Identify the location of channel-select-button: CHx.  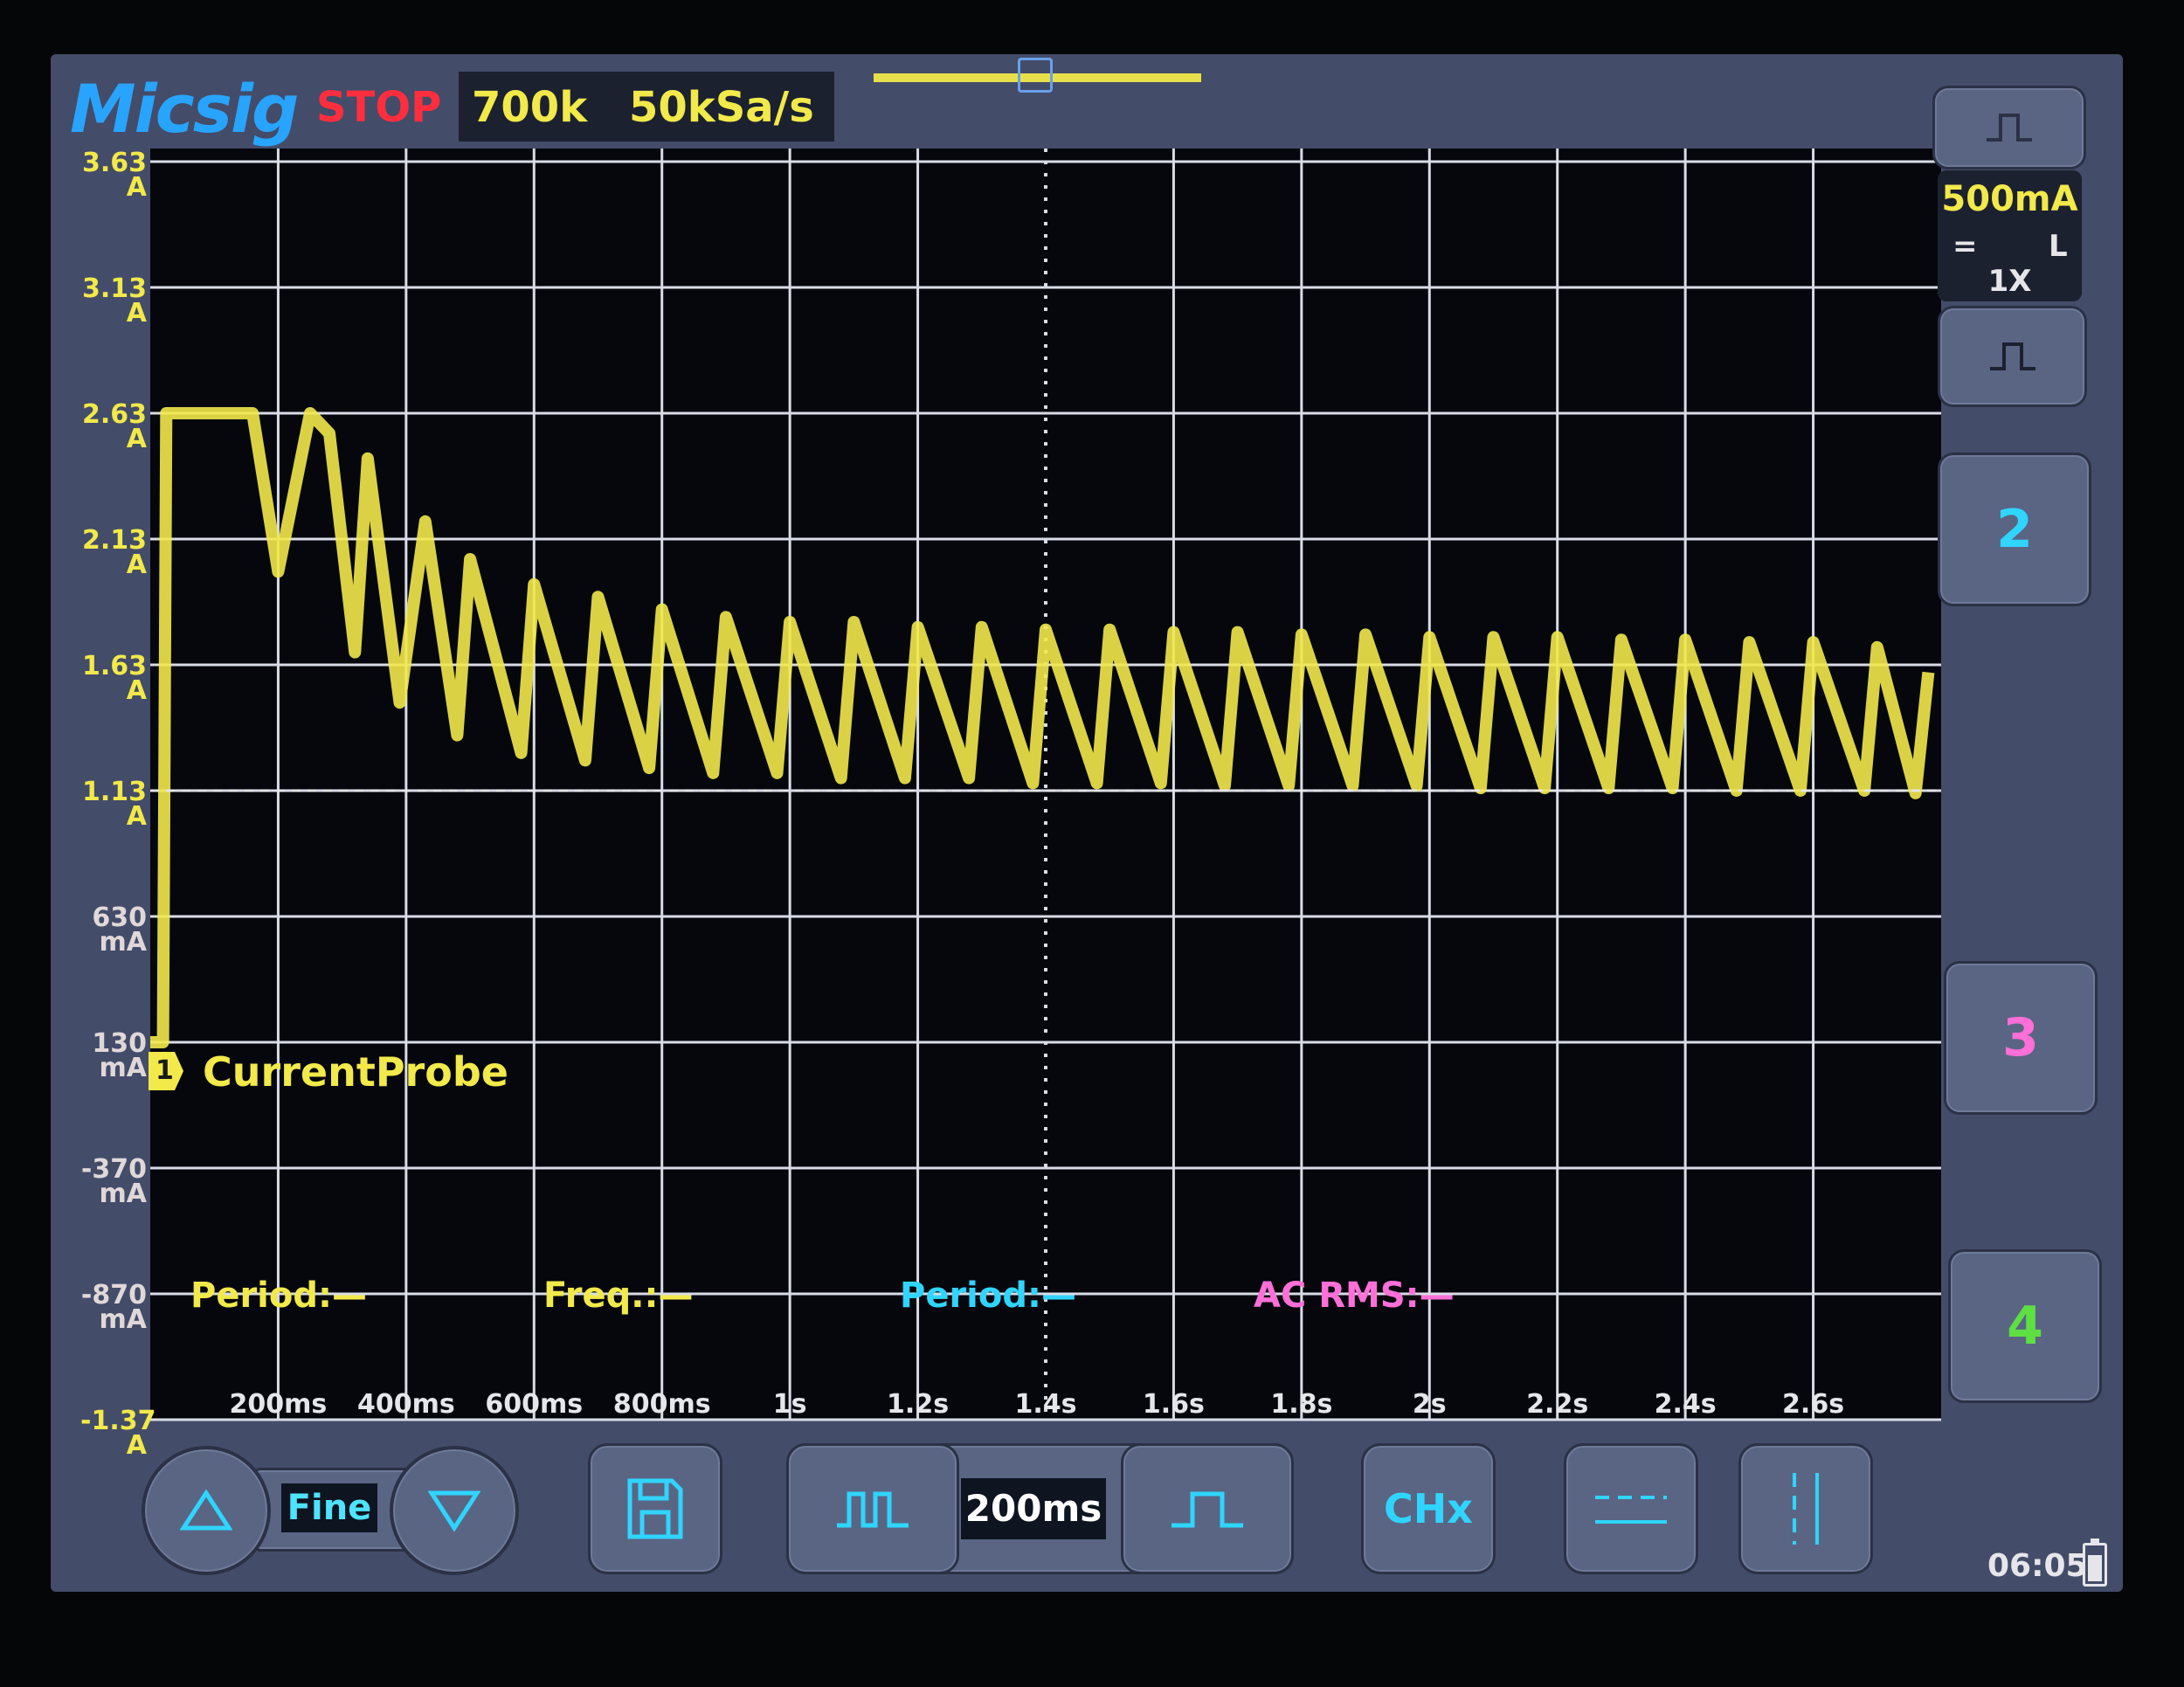
(1428, 1508).